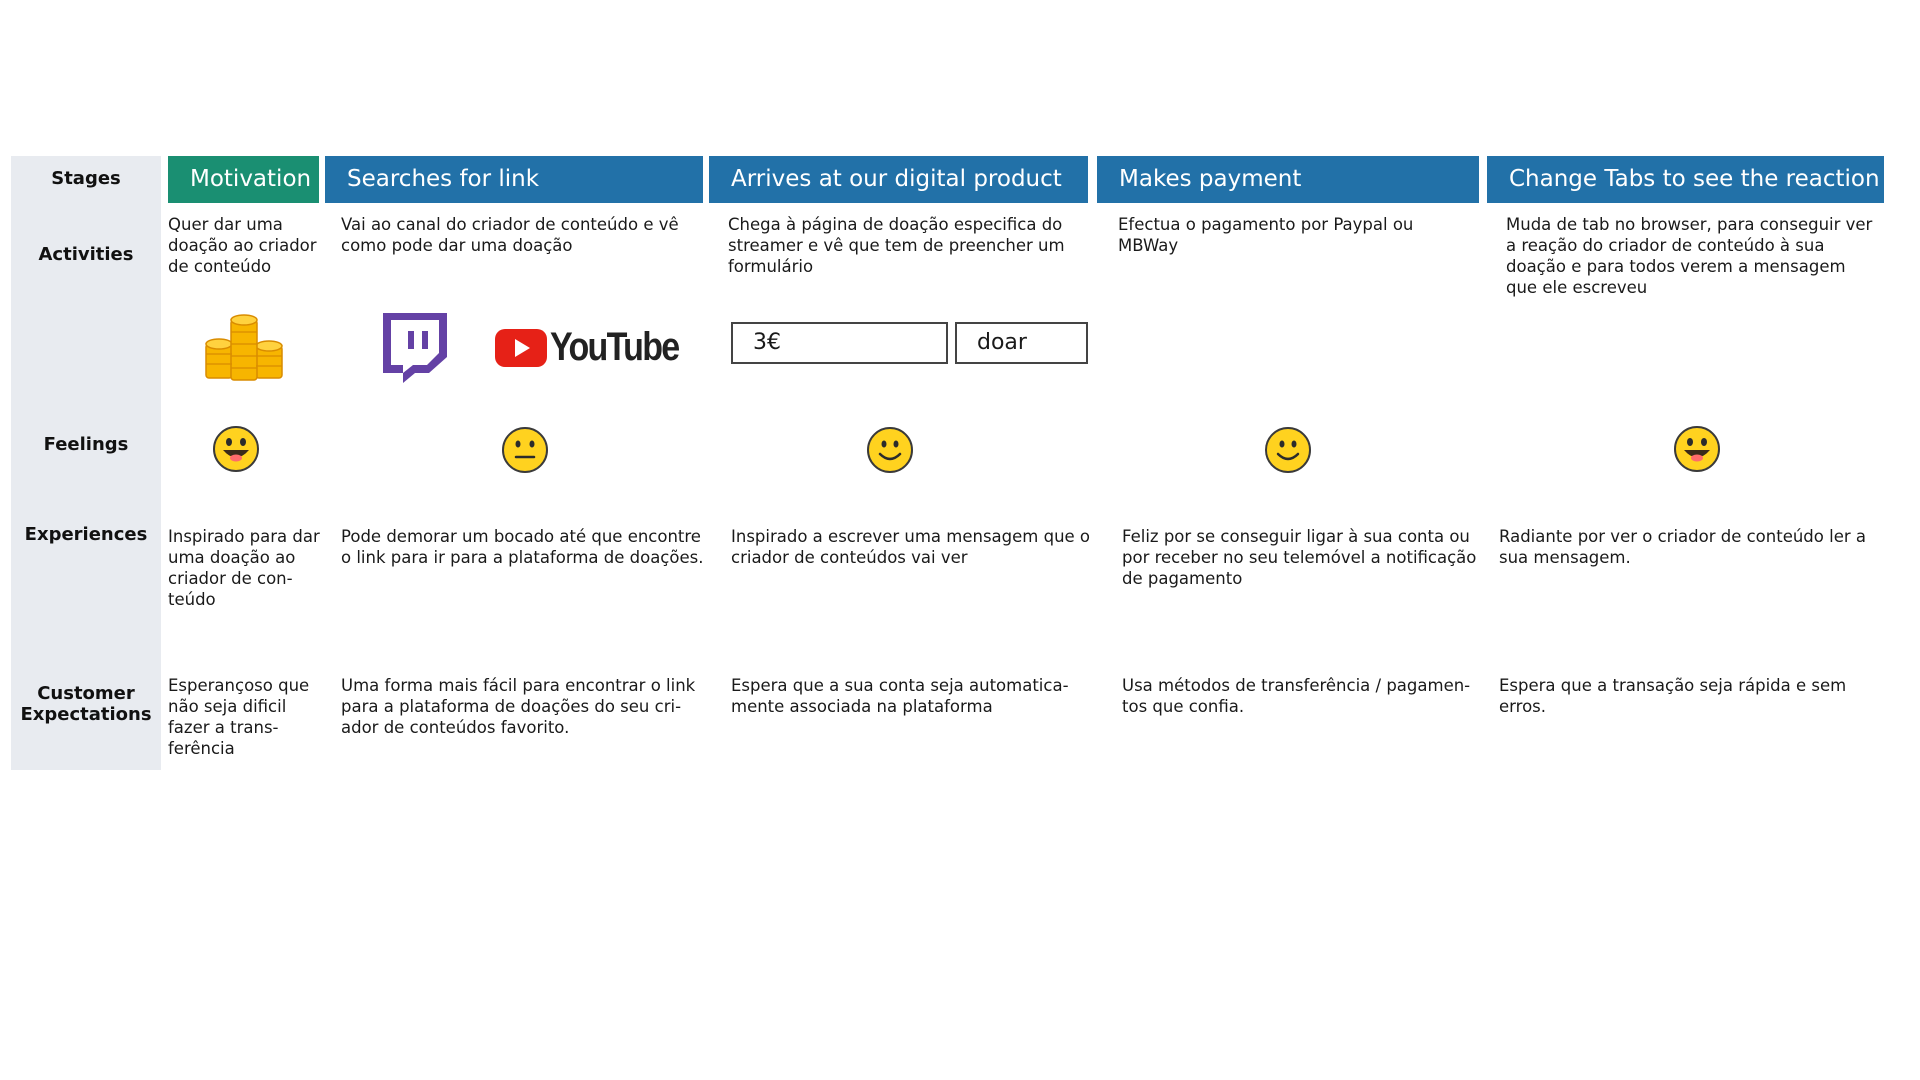 The image size is (1920, 1080). What do you see at coordinates (1266, 235) in the screenshot?
I see `activity-makes-payment: Efectua o pagamento por Paypal ou MBWay` at bounding box center [1266, 235].